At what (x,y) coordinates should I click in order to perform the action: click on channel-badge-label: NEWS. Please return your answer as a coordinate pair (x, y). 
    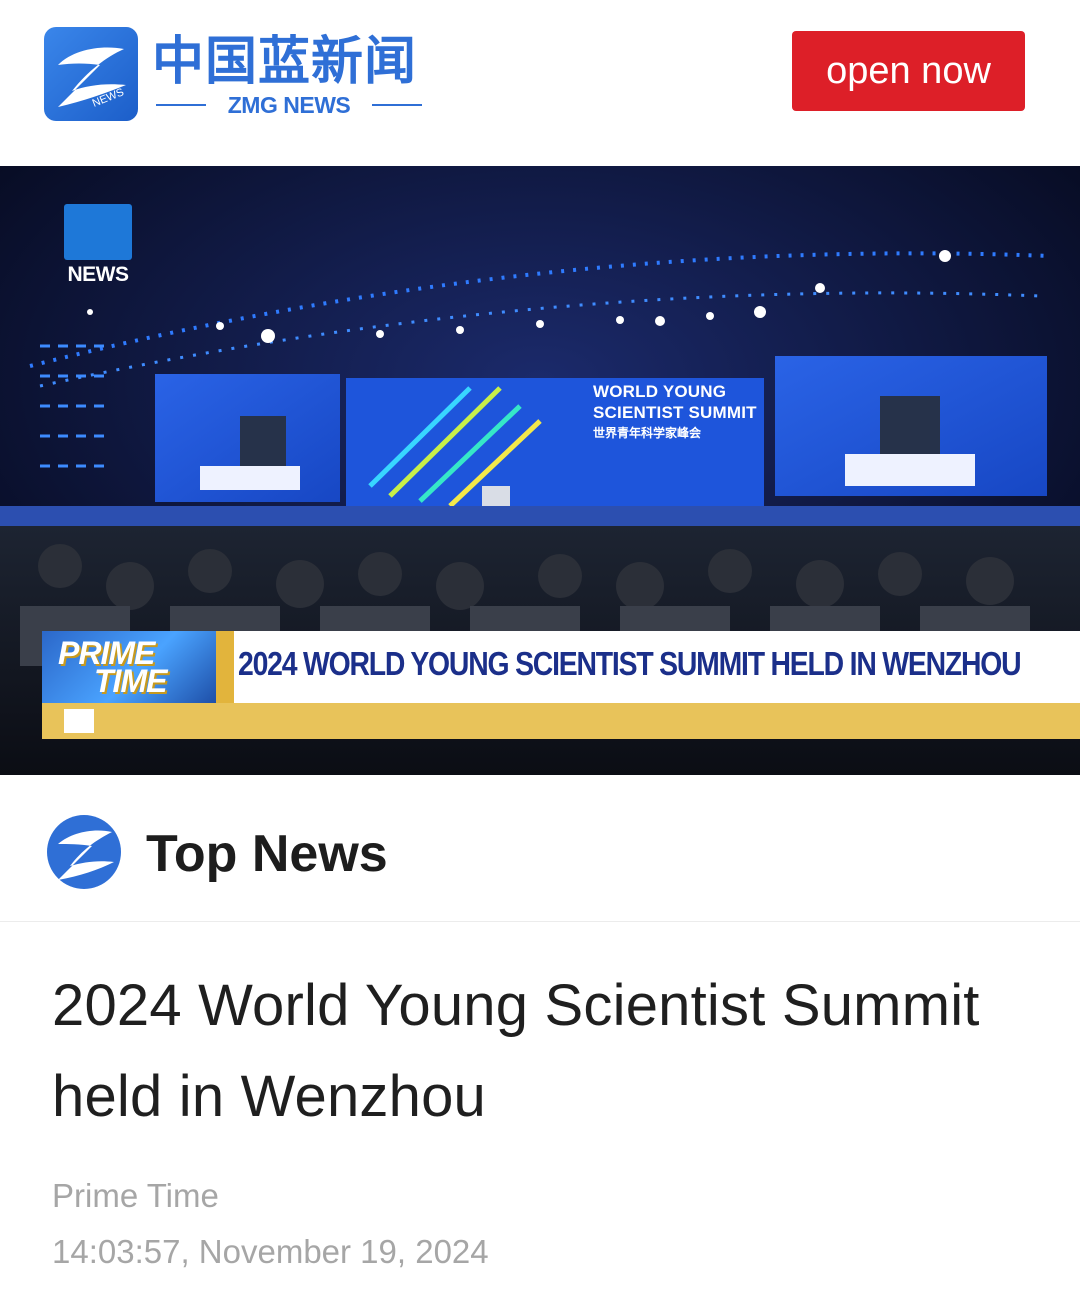
    Looking at the image, I should click on (98, 274).